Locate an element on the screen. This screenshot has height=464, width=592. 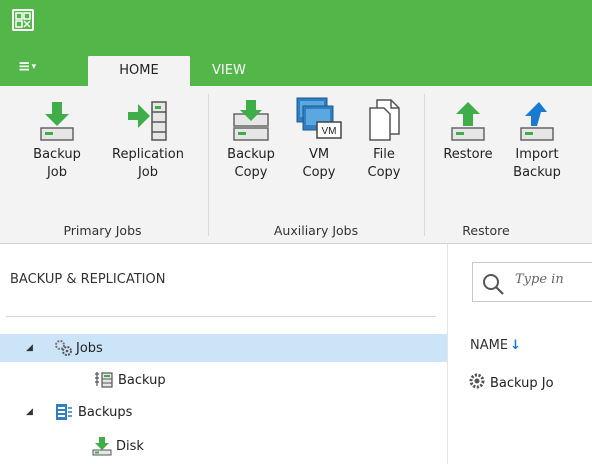
list-item: Backup Jo is located at coordinates (511, 383).